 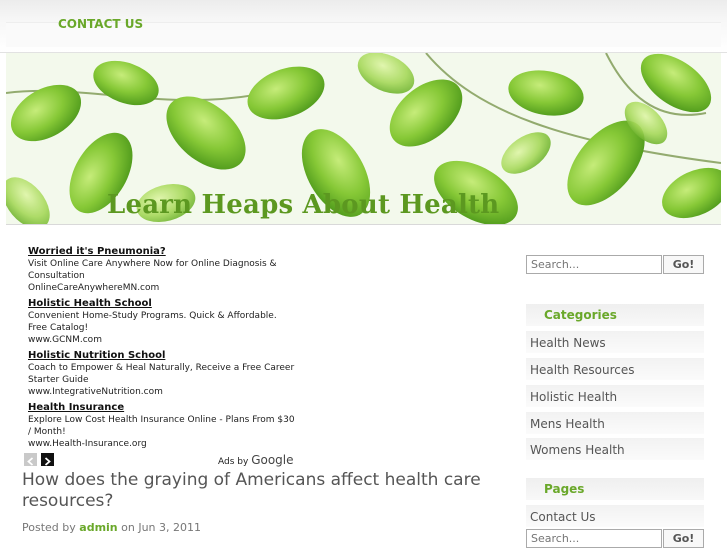 I want to click on ad-title-link: Holistic Nutrition School, so click(x=163, y=356).